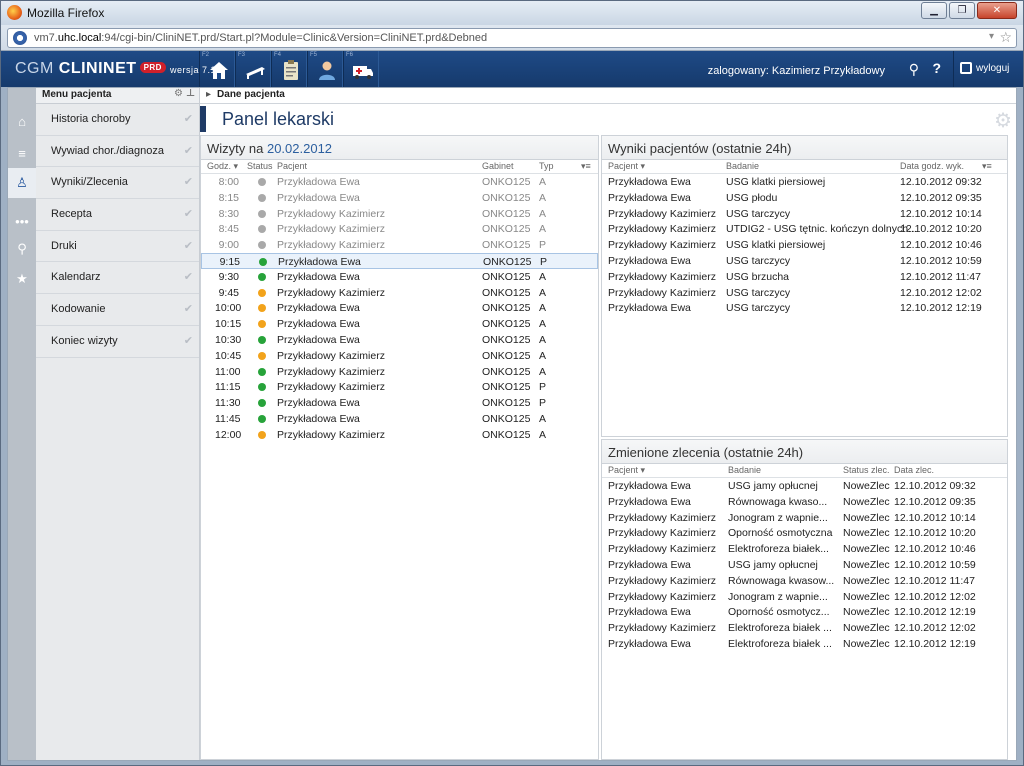 This screenshot has height=766, width=1024. Describe the element at coordinates (399, 182) in the screenshot. I see `visit-row: 8:00 Przykładowa Ewa ONKO125 A` at that location.